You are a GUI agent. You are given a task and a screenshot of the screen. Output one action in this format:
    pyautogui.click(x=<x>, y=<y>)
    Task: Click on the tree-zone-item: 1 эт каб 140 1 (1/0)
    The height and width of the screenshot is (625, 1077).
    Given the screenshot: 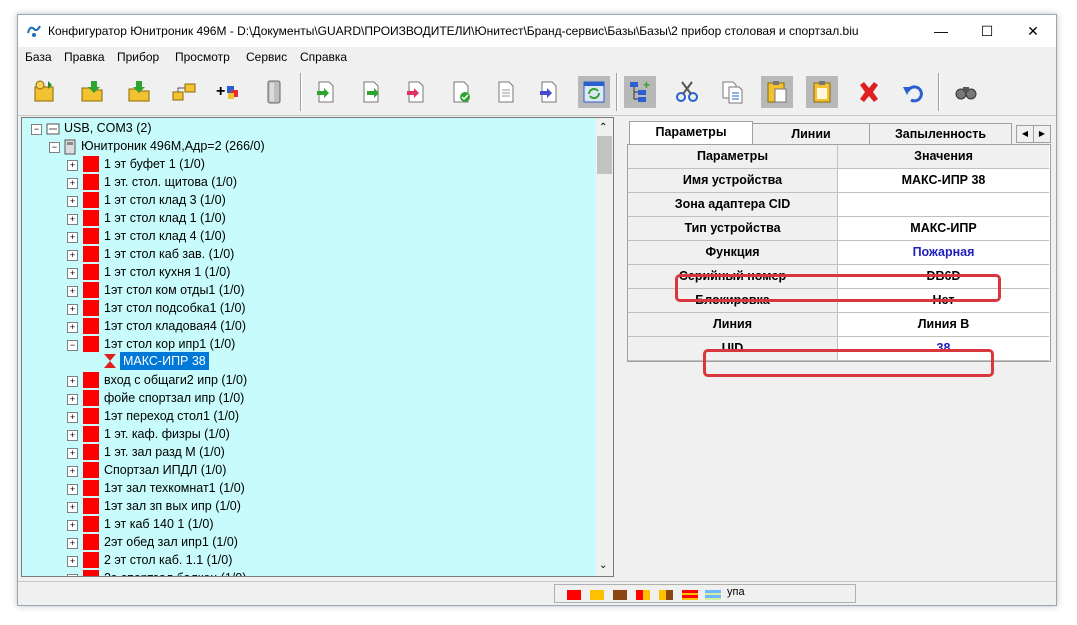 What is the action you would take?
    pyautogui.click(x=159, y=524)
    